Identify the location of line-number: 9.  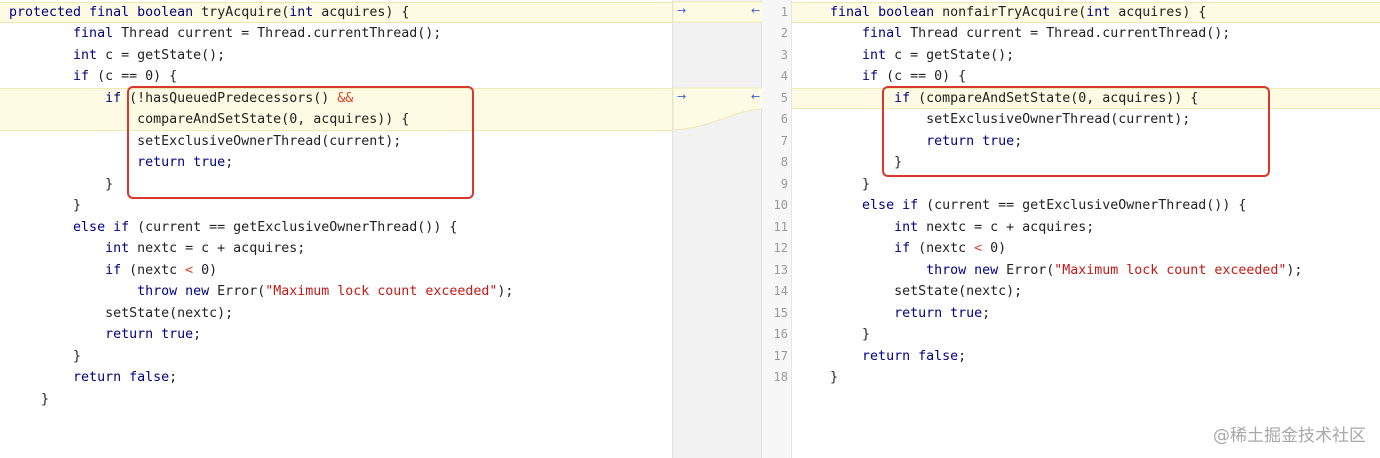
(784, 183).